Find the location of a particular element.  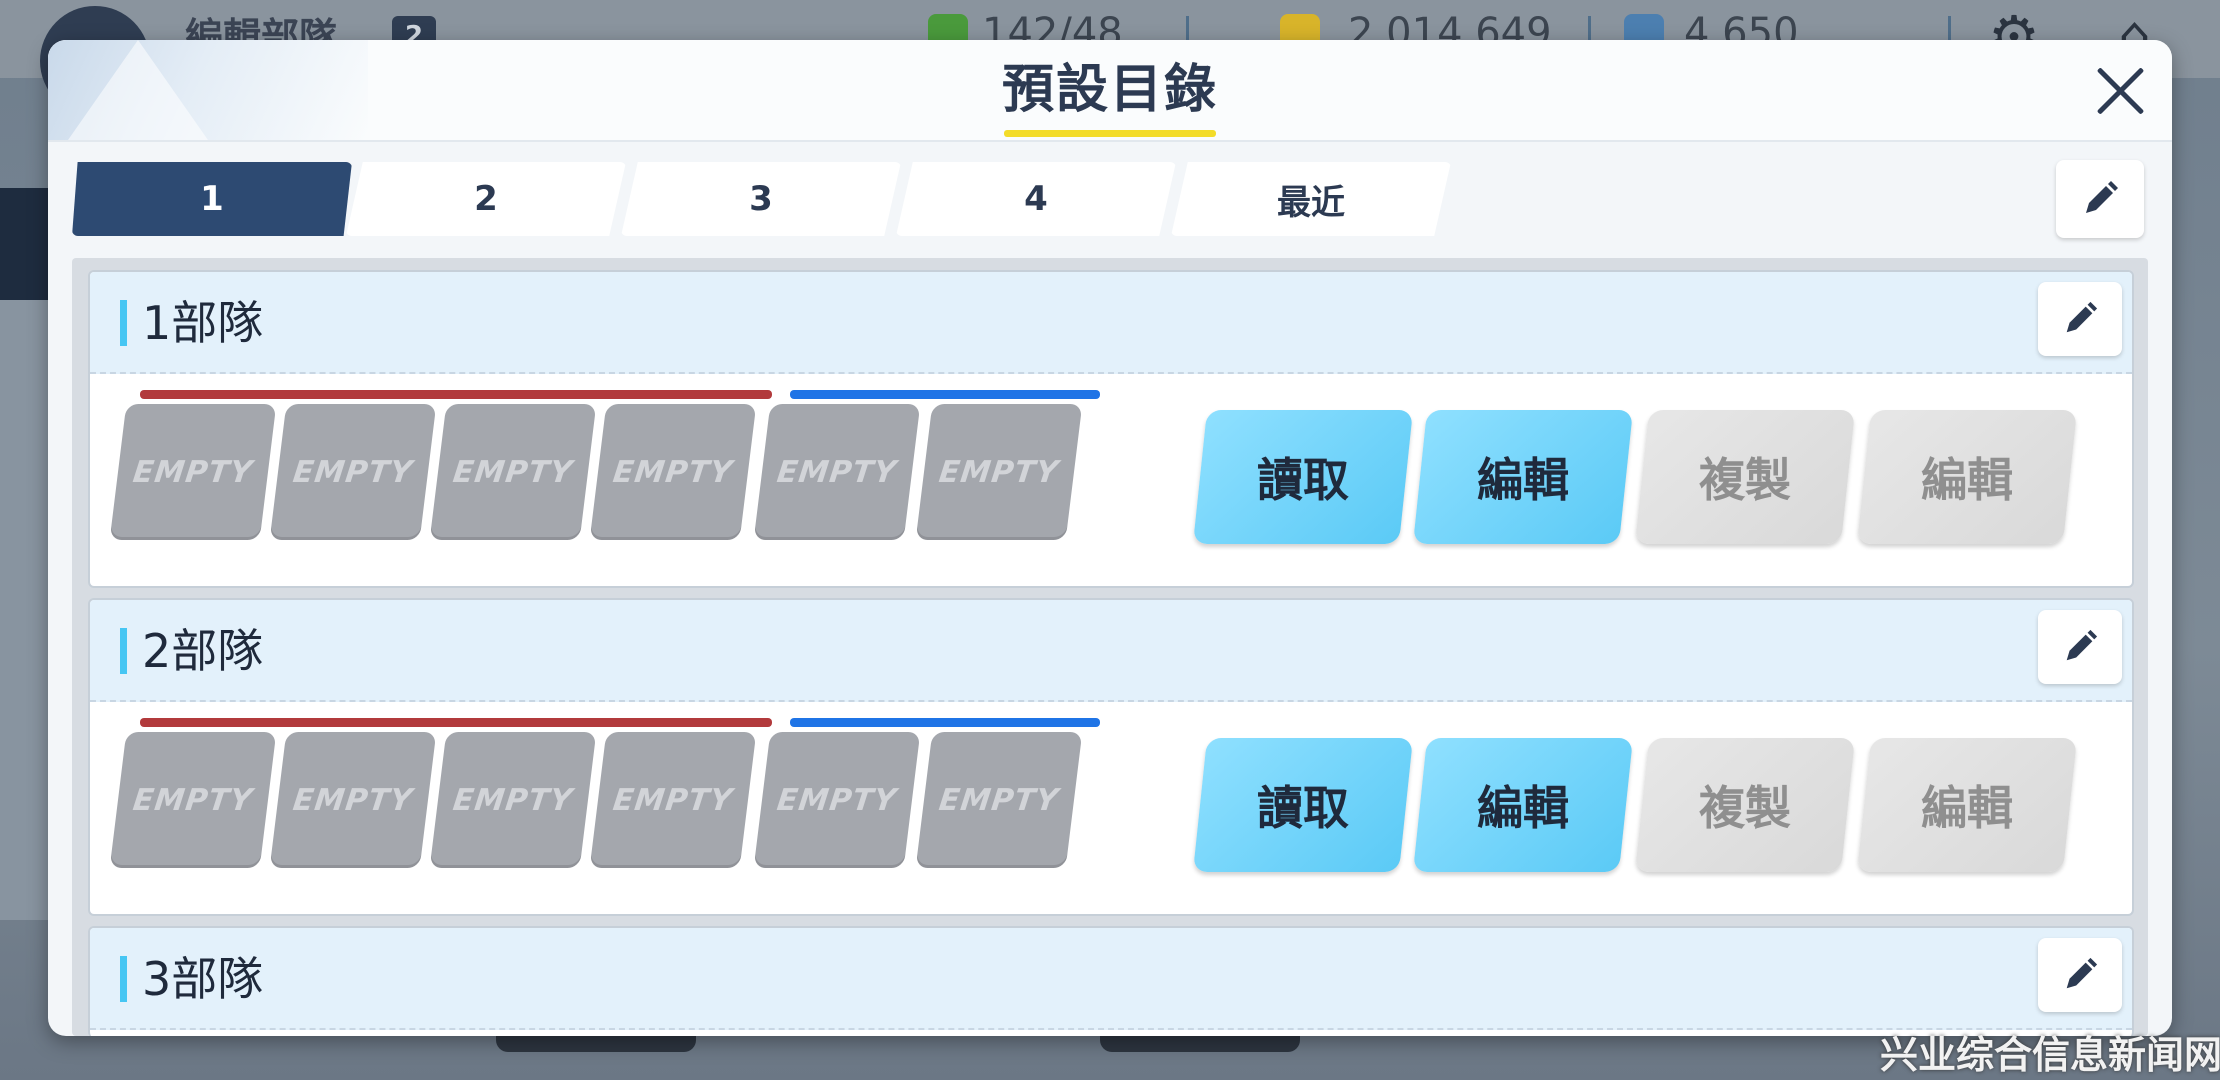

squad-name: 1部隊 is located at coordinates (203, 323).